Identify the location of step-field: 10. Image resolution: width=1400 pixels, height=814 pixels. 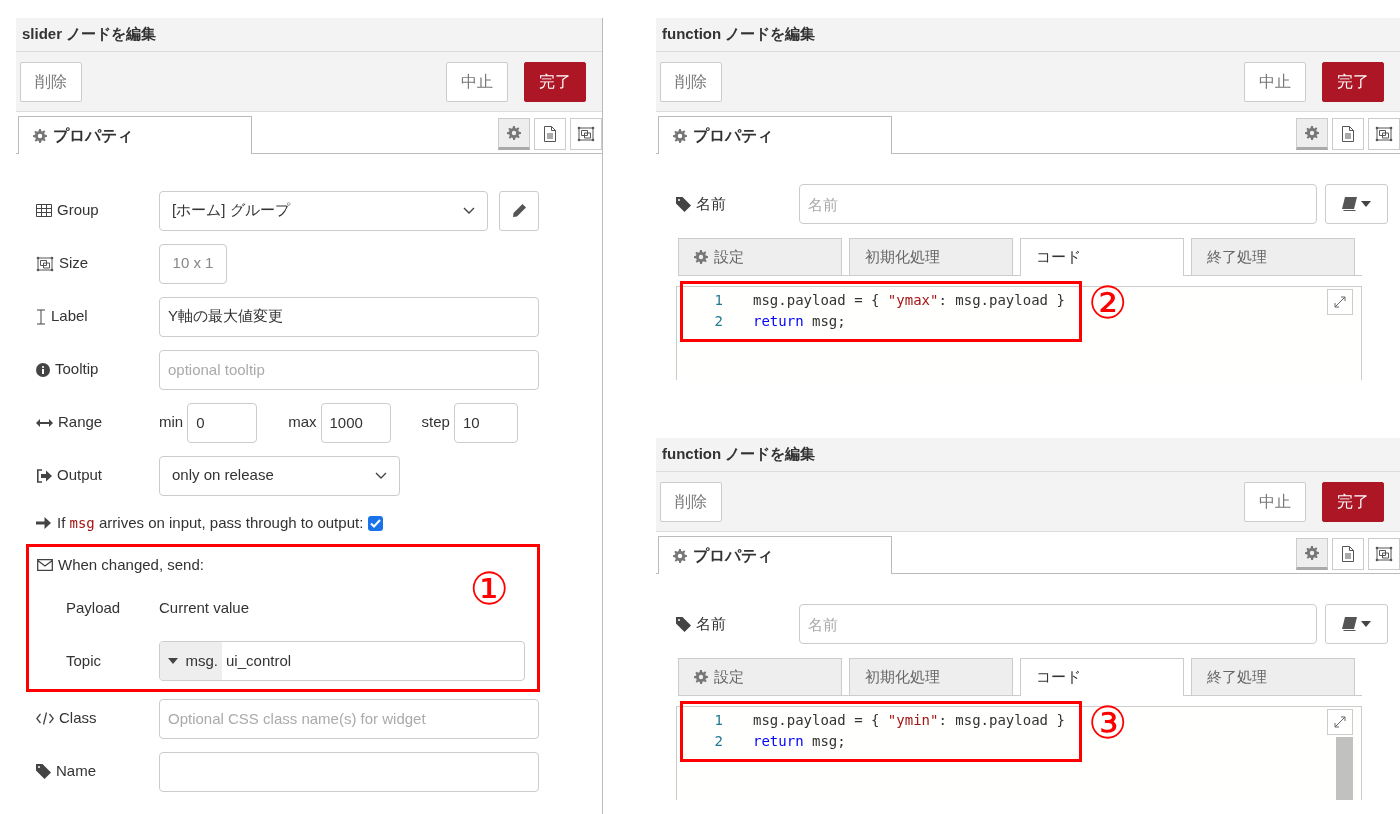
(485, 422).